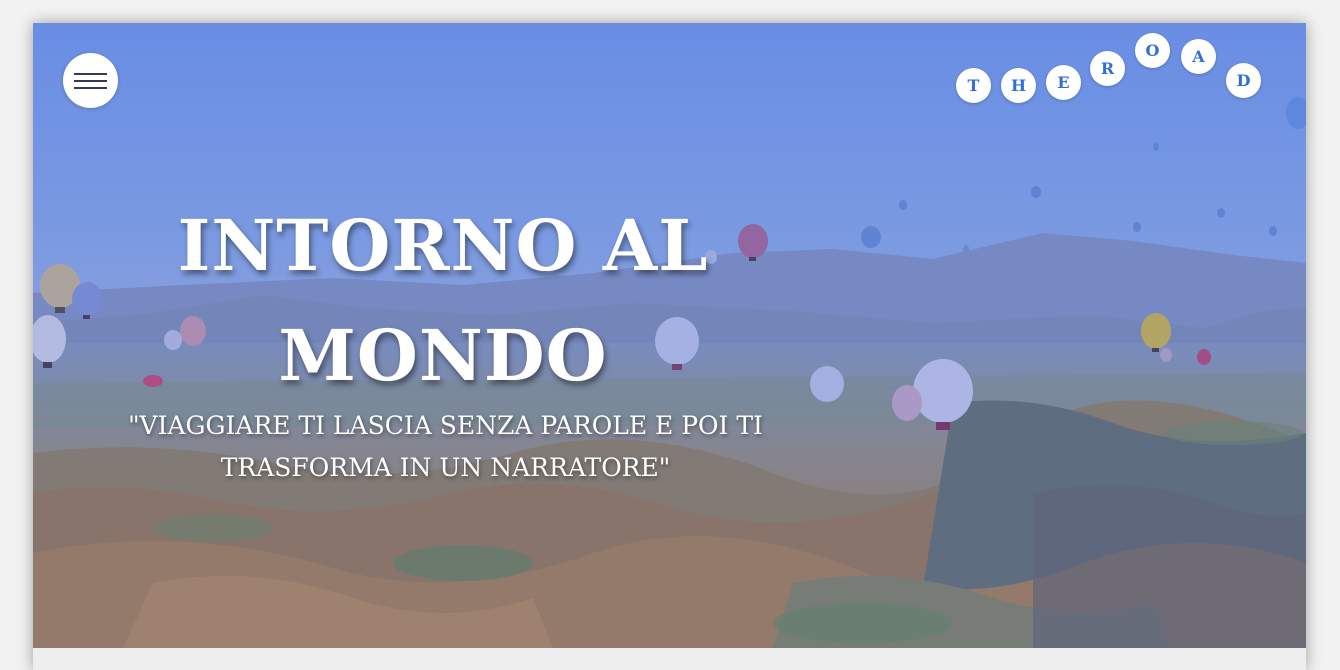 This screenshot has height=670, width=1340. I want to click on menu-button, so click(90, 80).